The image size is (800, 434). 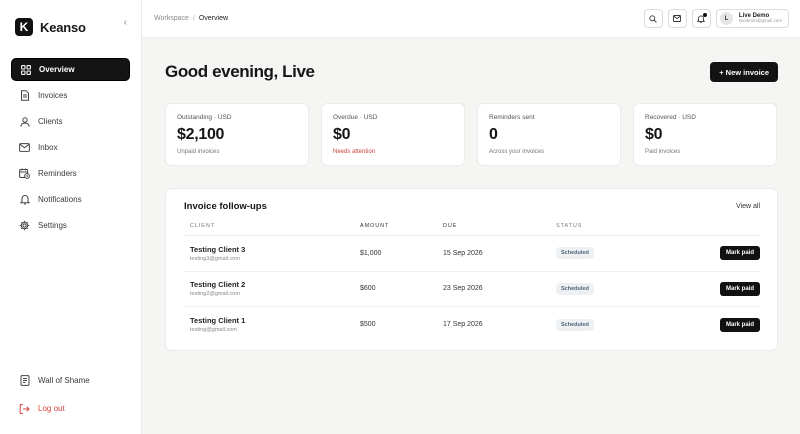 I want to click on client-name: Testing Client 3, so click(x=218, y=249).